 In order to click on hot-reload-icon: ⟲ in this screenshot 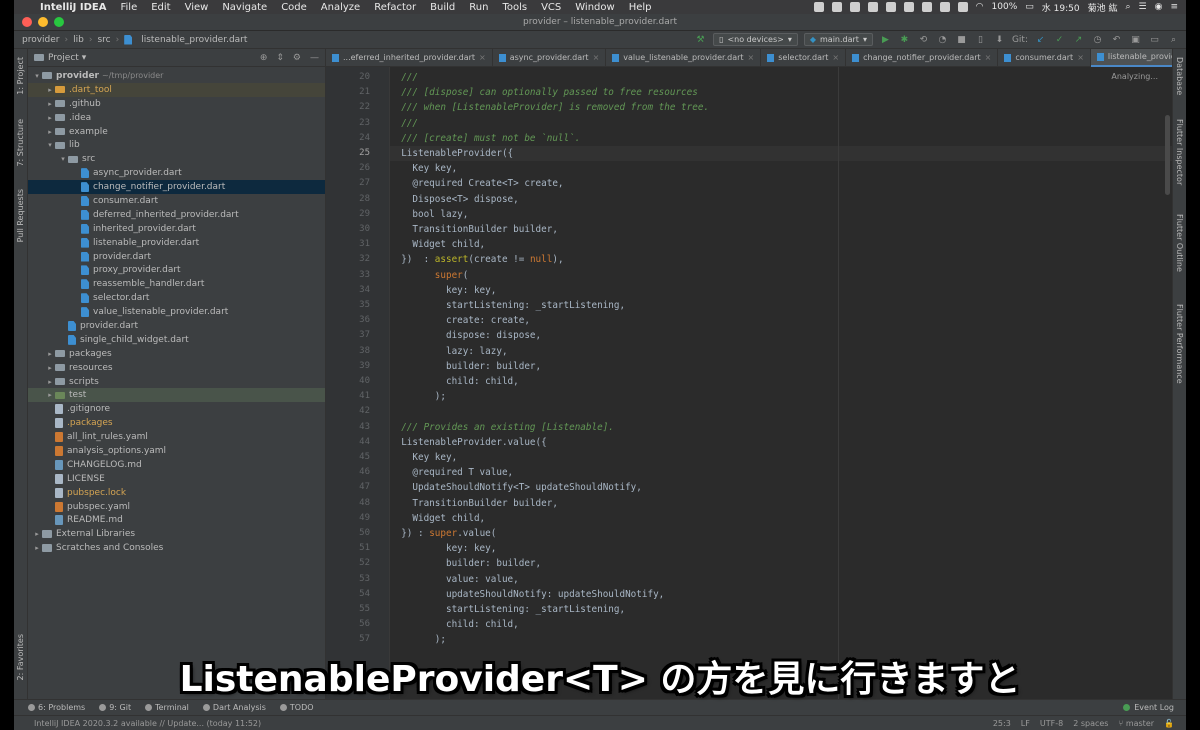, I will do `click(923, 39)`.